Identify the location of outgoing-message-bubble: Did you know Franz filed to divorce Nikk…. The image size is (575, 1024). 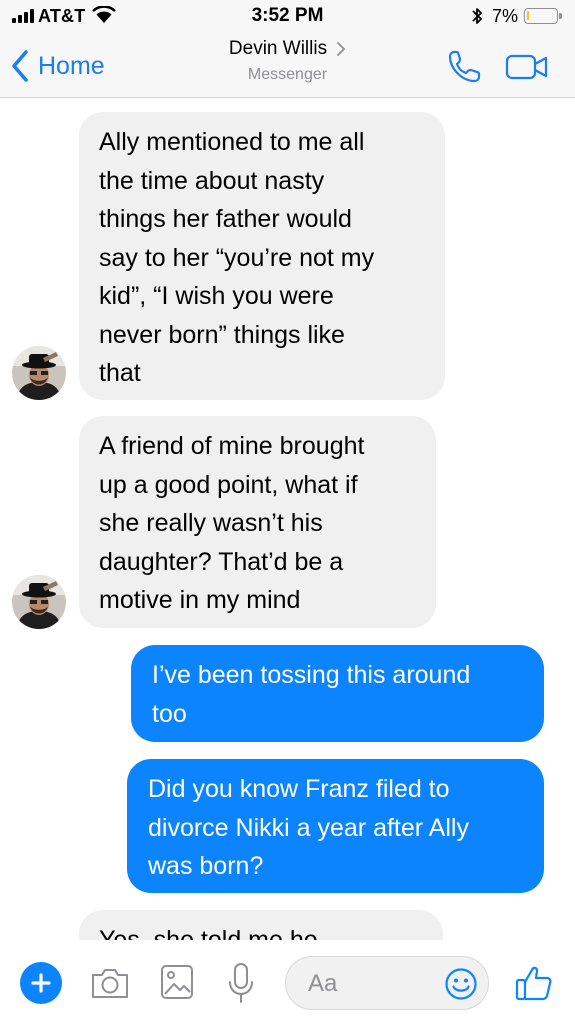
(335, 826).